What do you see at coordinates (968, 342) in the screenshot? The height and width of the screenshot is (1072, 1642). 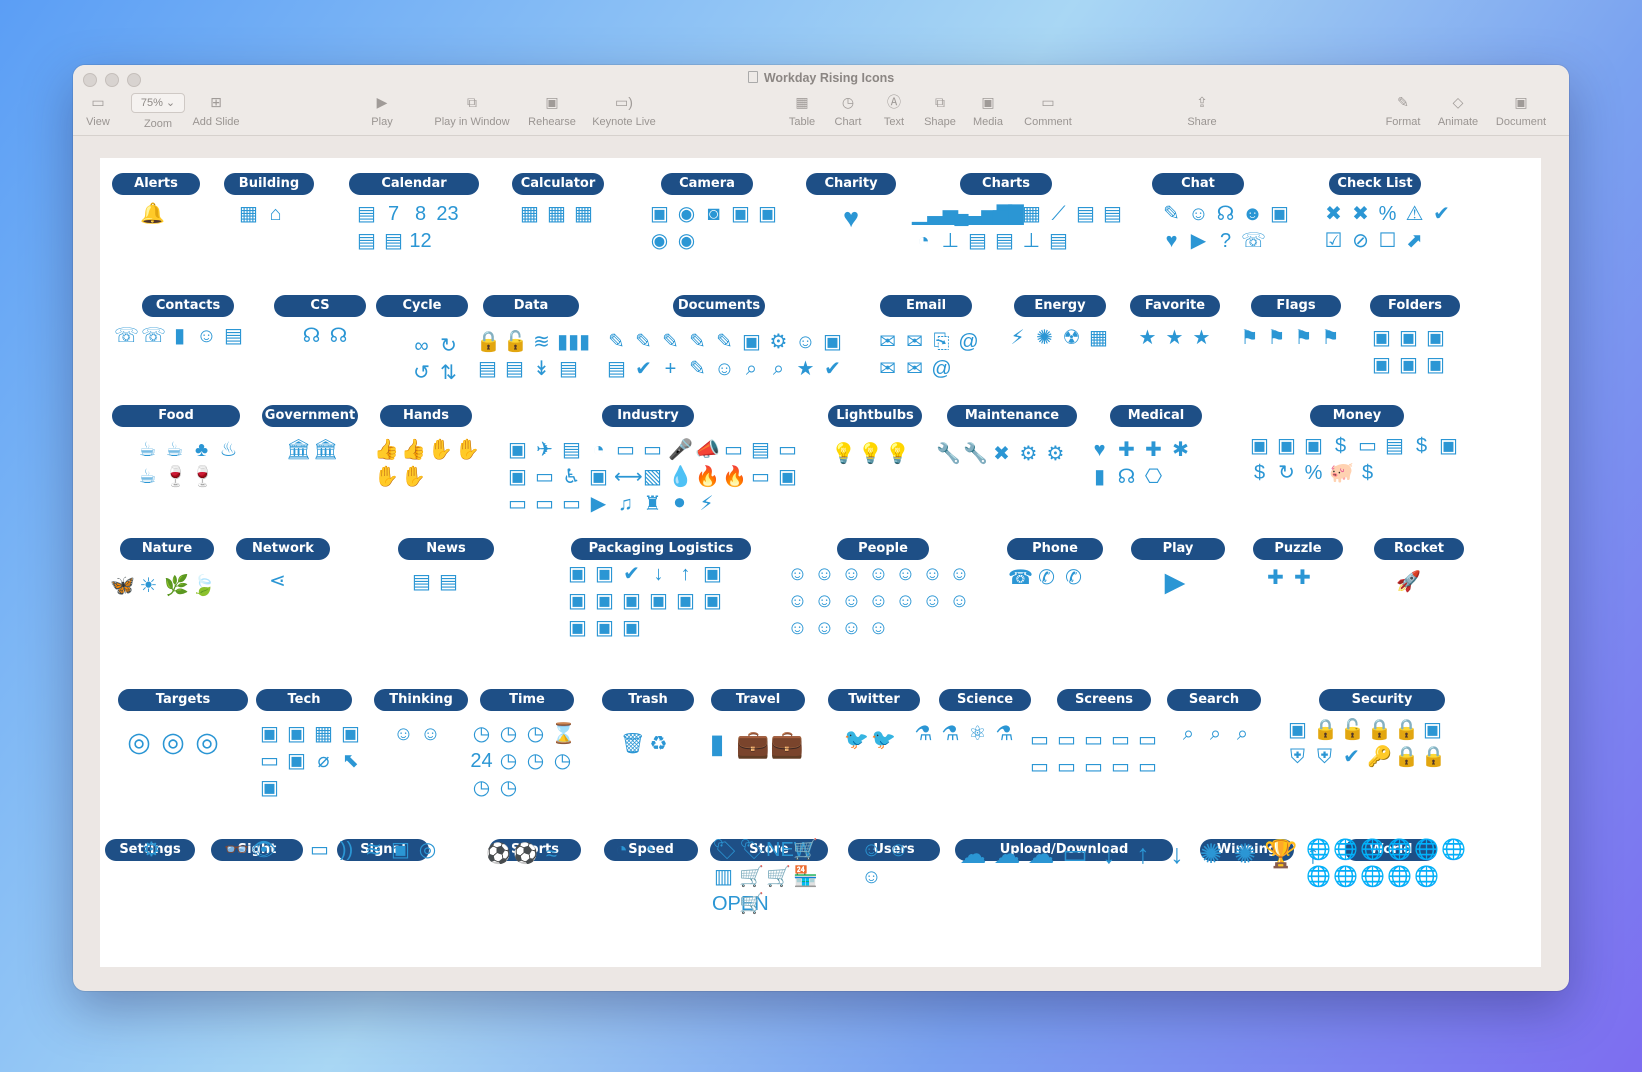 I see `email-icon: @` at bounding box center [968, 342].